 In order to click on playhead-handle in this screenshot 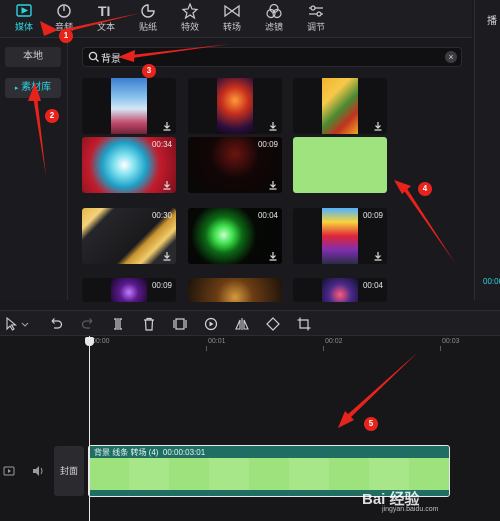, I will do `click(89, 341)`.